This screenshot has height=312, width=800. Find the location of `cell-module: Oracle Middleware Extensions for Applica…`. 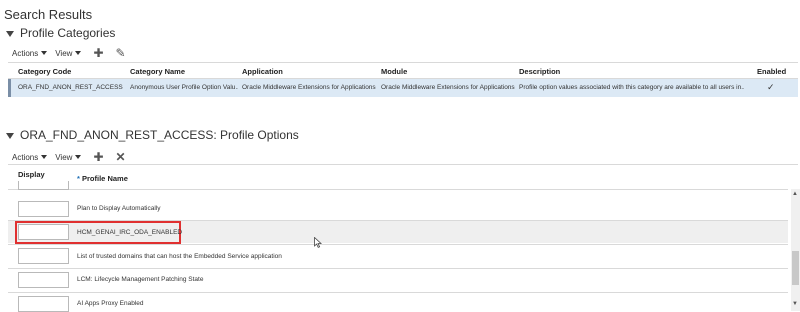

cell-module: Oracle Middleware Extensions for Applica… is located at coordinates (448, 87).